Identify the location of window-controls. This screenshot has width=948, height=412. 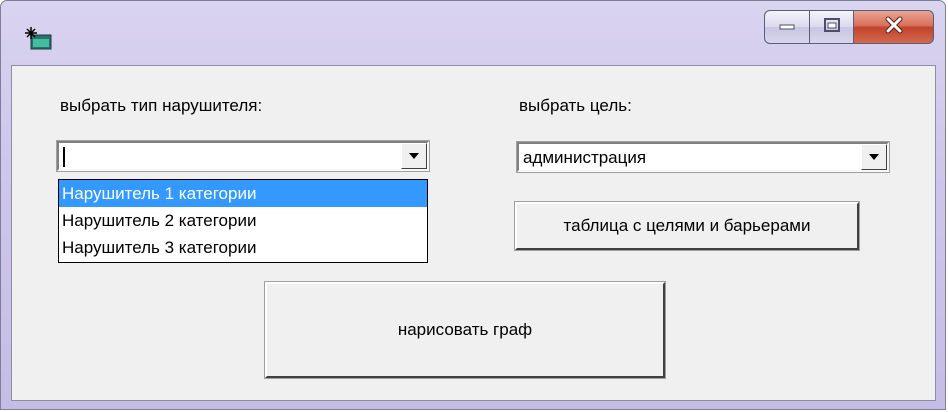
(849, 27).